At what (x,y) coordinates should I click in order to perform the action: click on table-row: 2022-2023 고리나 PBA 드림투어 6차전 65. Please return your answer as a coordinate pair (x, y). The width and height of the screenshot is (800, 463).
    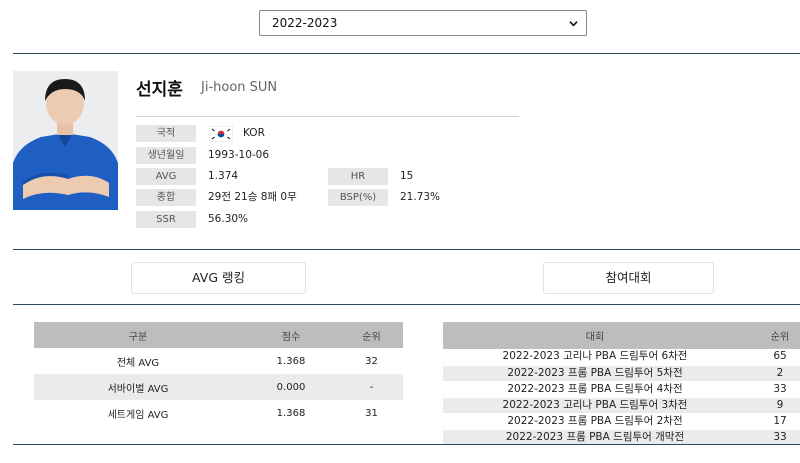
    Looking at the image, I should click on (621, 357).